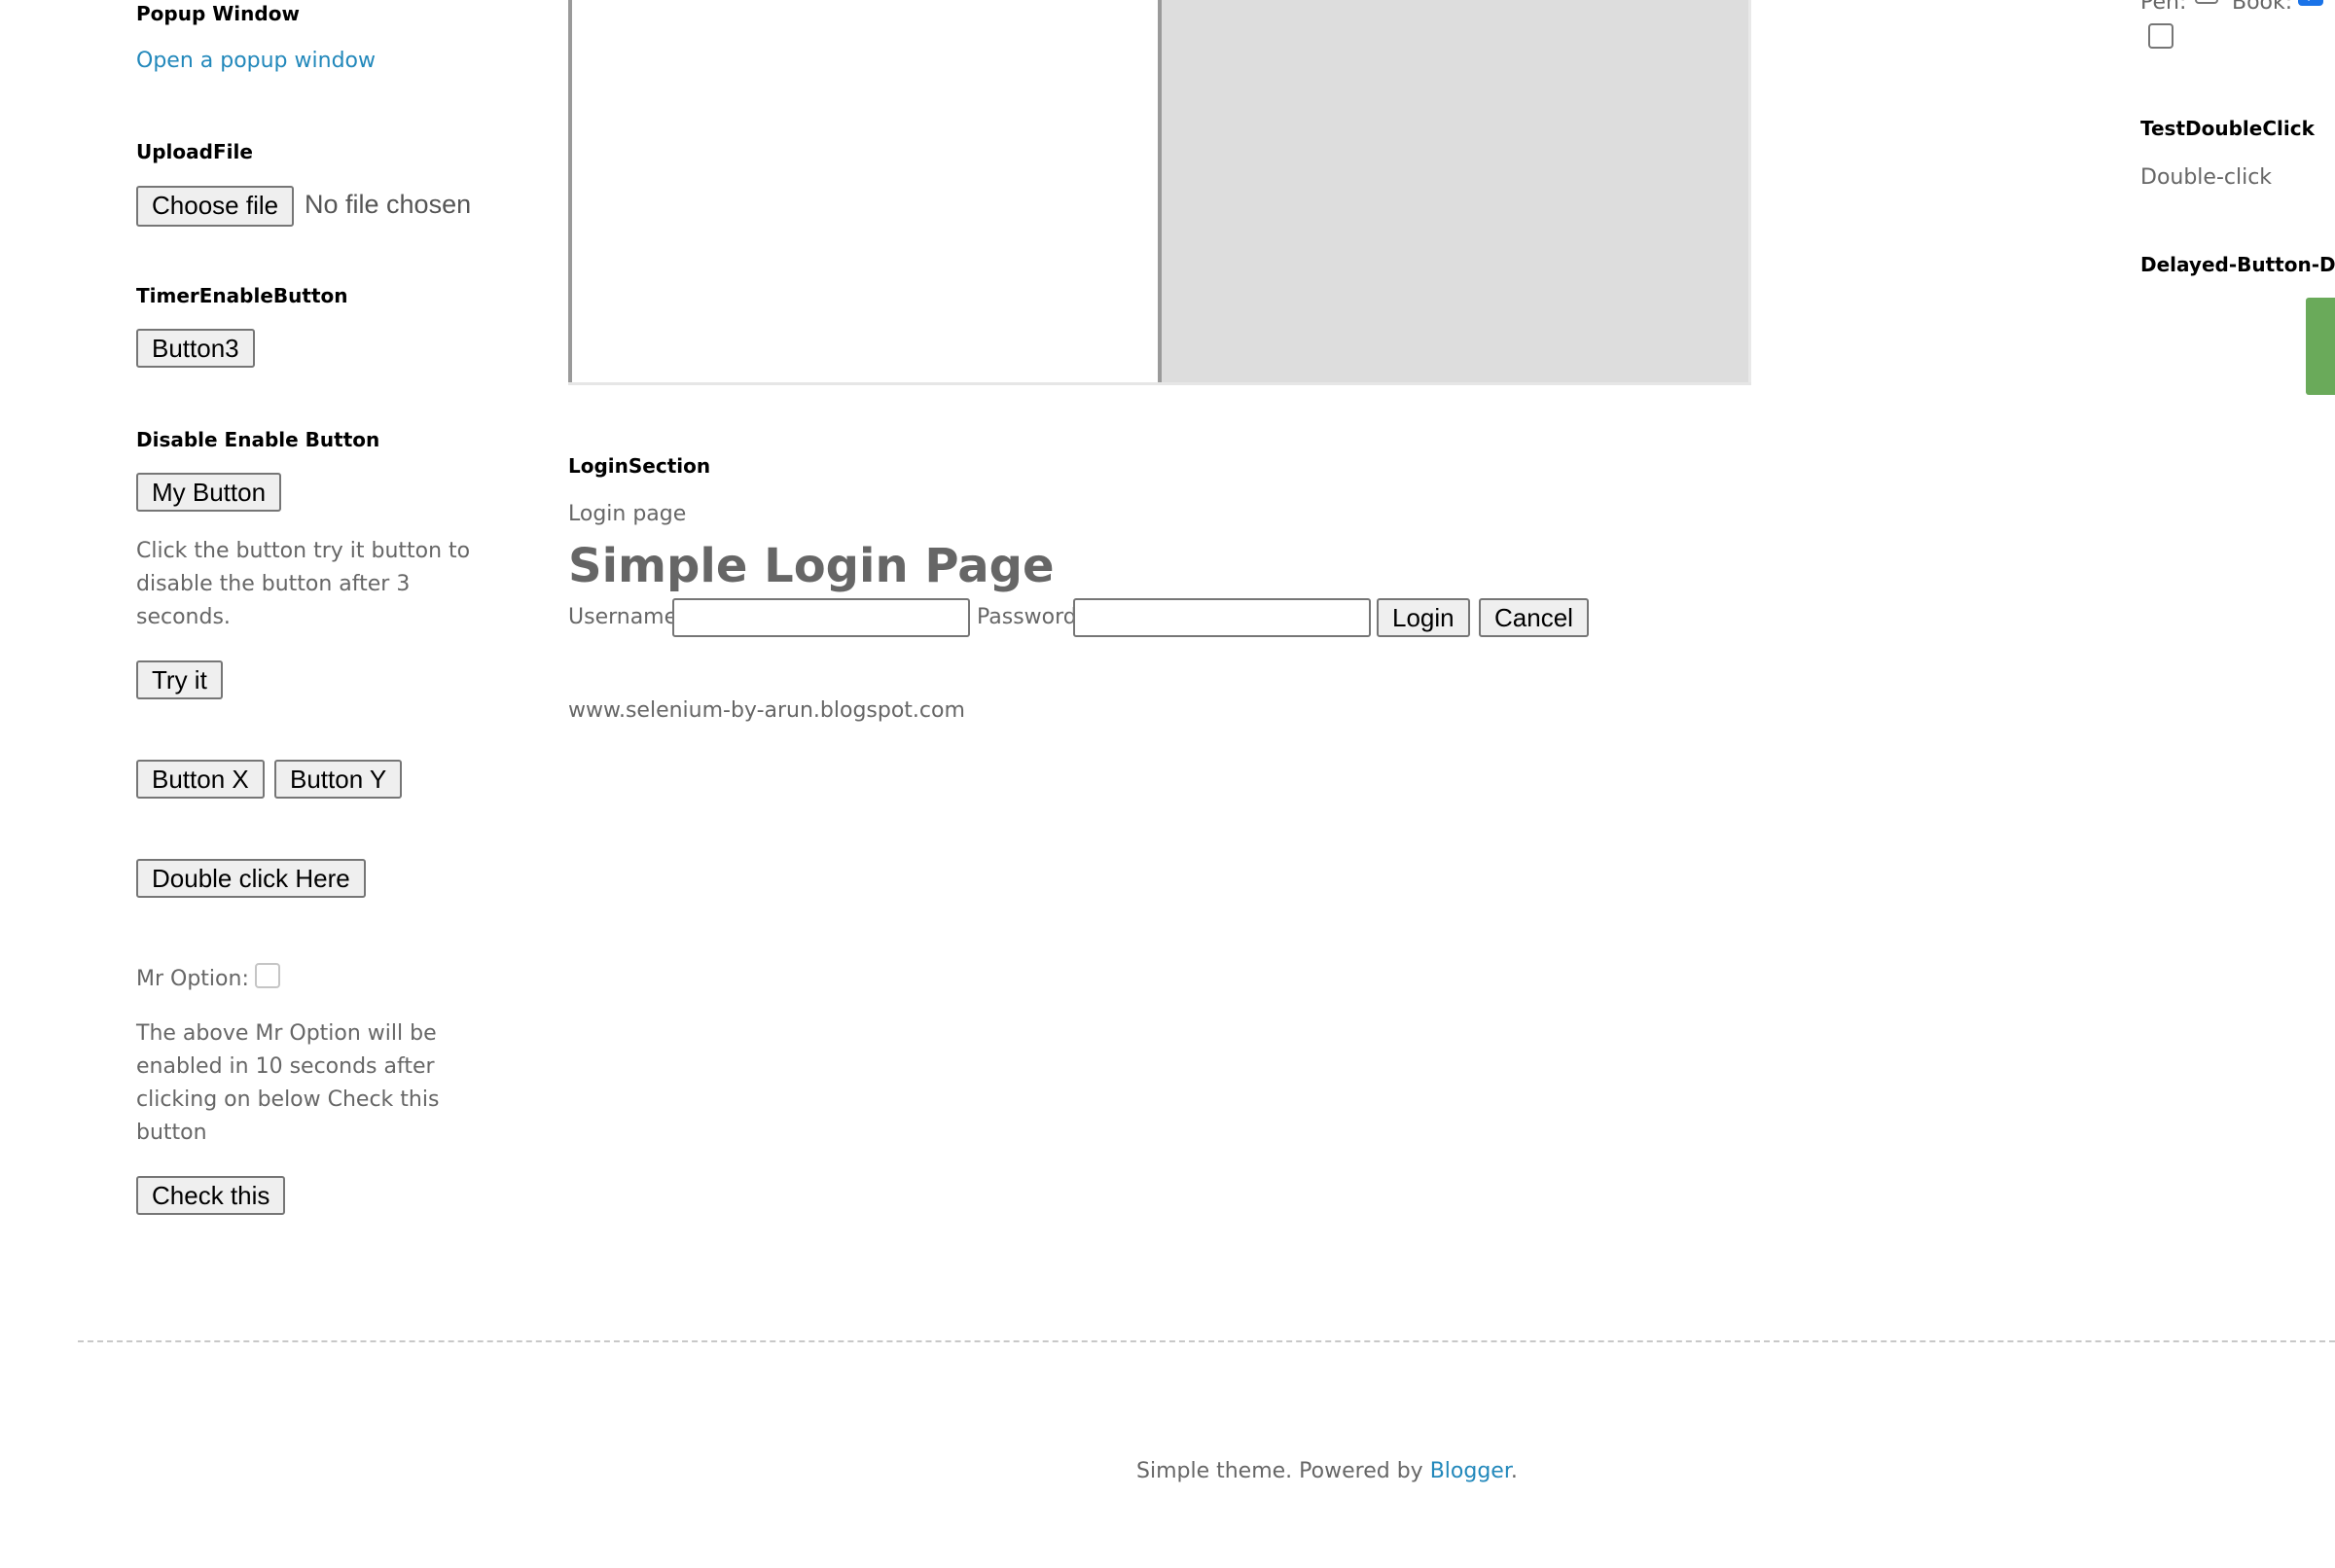  Describe the element at coordinates (639, 466) in the screenshot. I see `login-section-title: LoginSection` at that location.